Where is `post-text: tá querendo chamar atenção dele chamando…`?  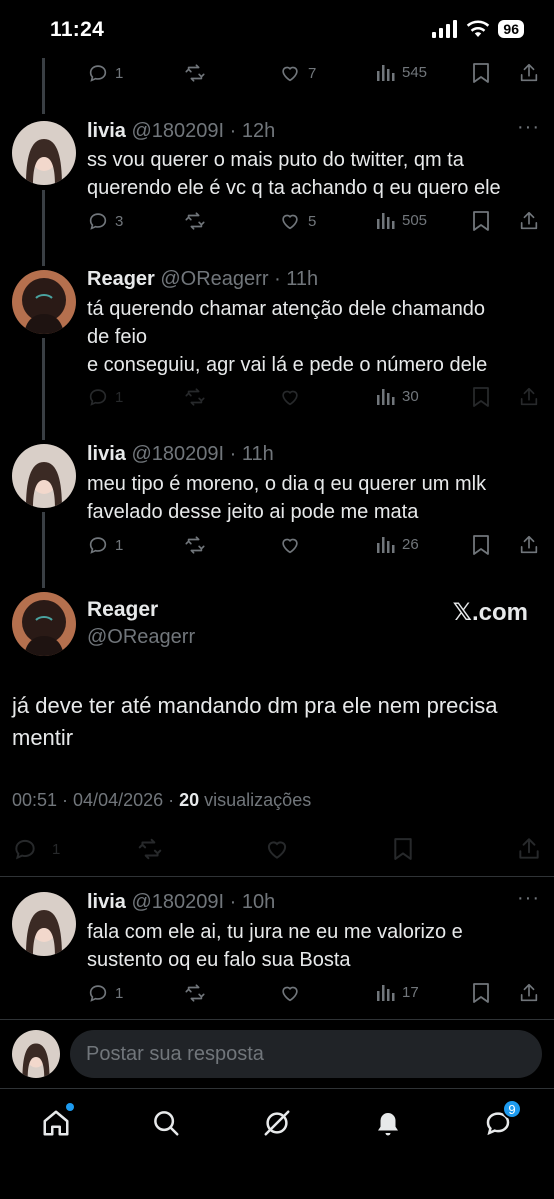
post-text: tá querendo chamar atenção dele chamando… is located at coordinates (287, 337).